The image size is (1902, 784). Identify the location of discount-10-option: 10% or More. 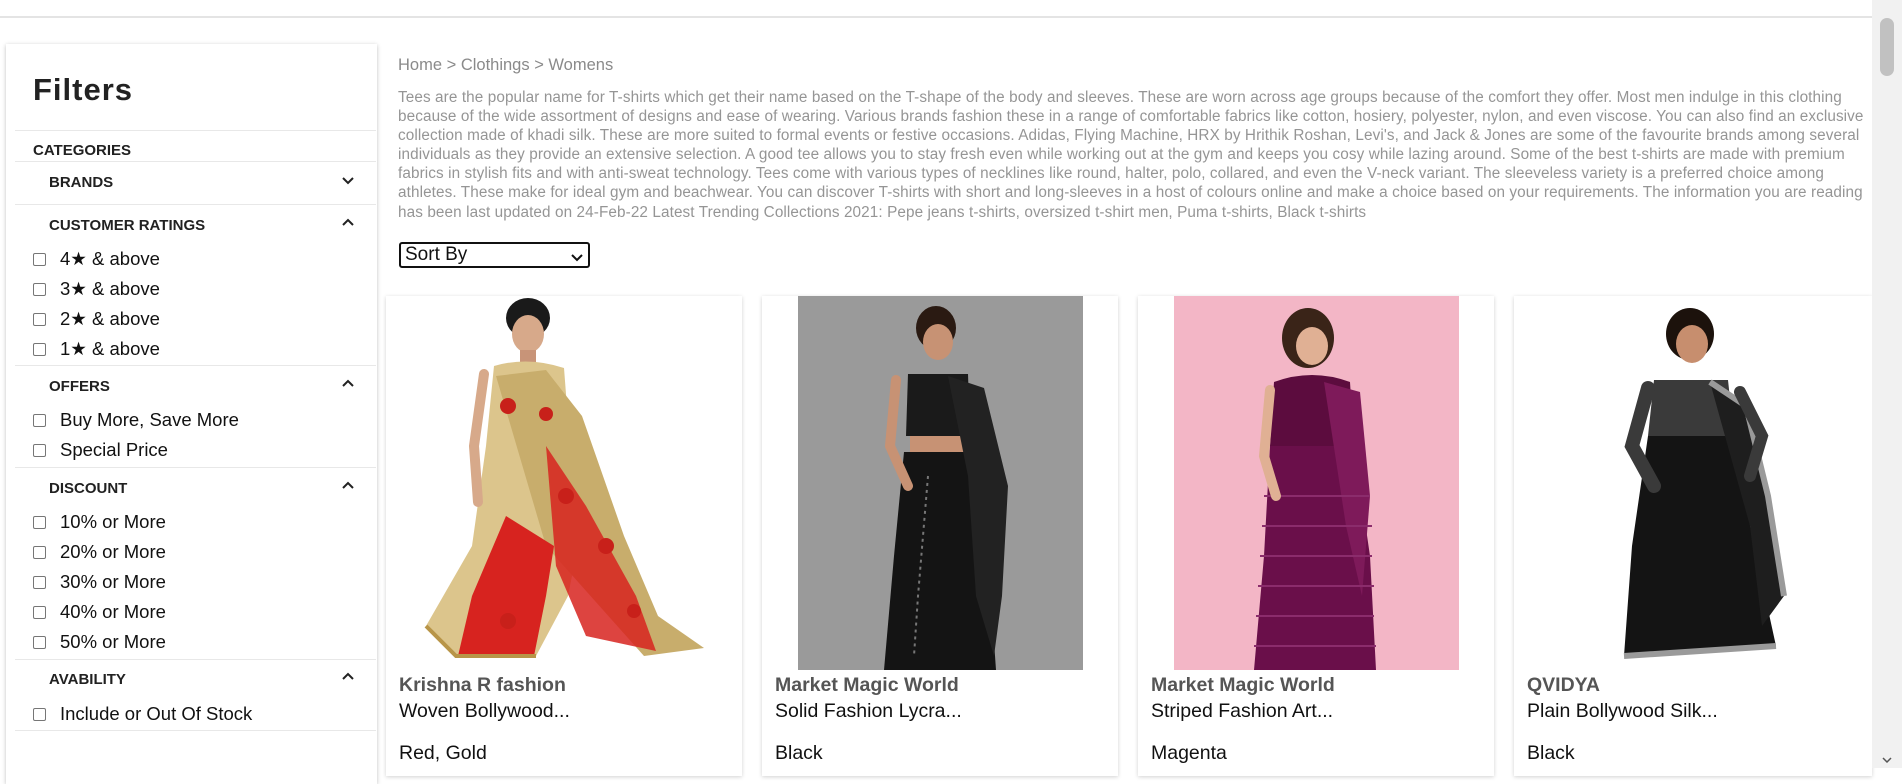
(99, 522).